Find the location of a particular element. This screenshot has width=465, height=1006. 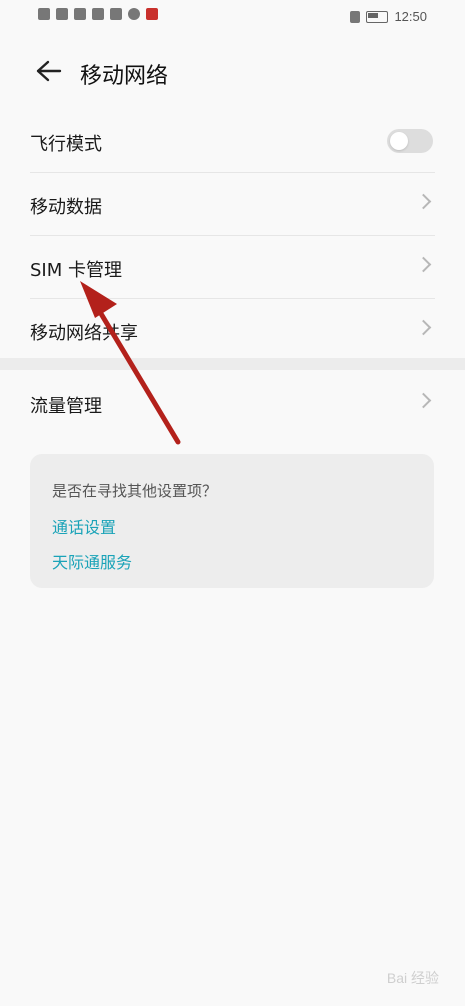

data-usage-row: 流量管理 is located at coordinates (232, 403).